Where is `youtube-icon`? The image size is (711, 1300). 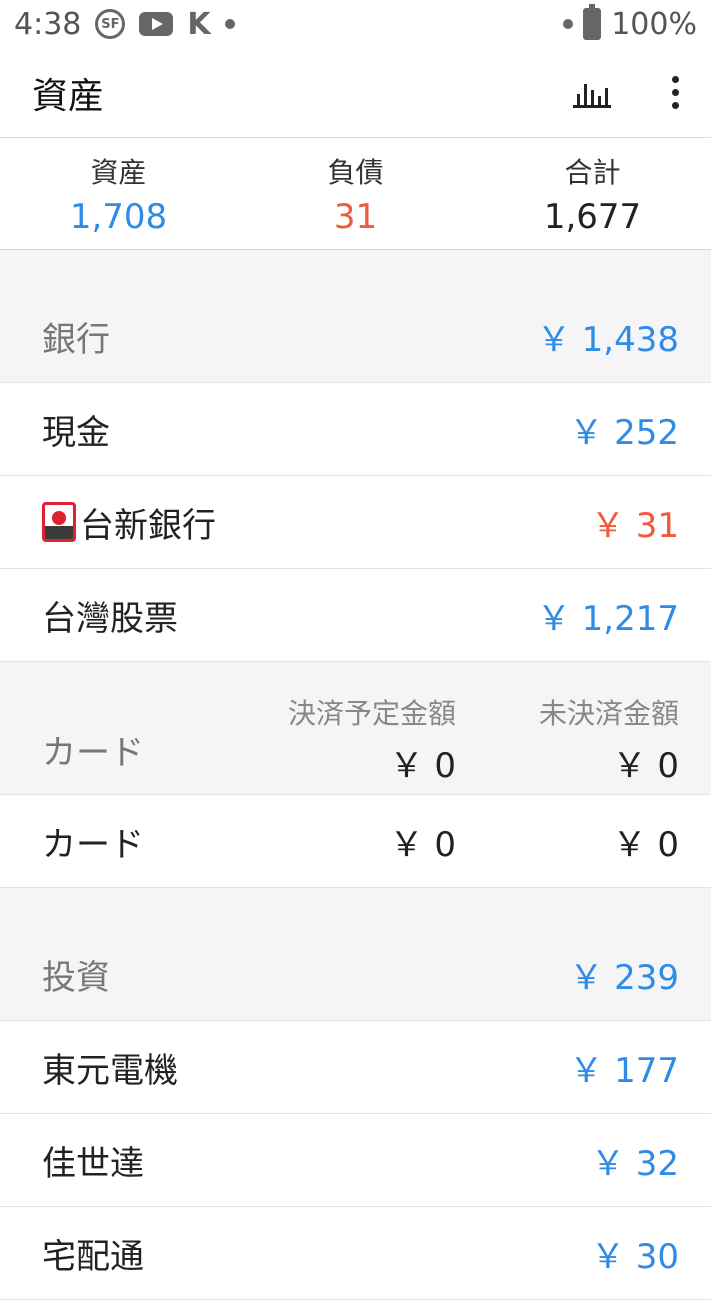 youtube-icon is located at coordinates (156, 24).